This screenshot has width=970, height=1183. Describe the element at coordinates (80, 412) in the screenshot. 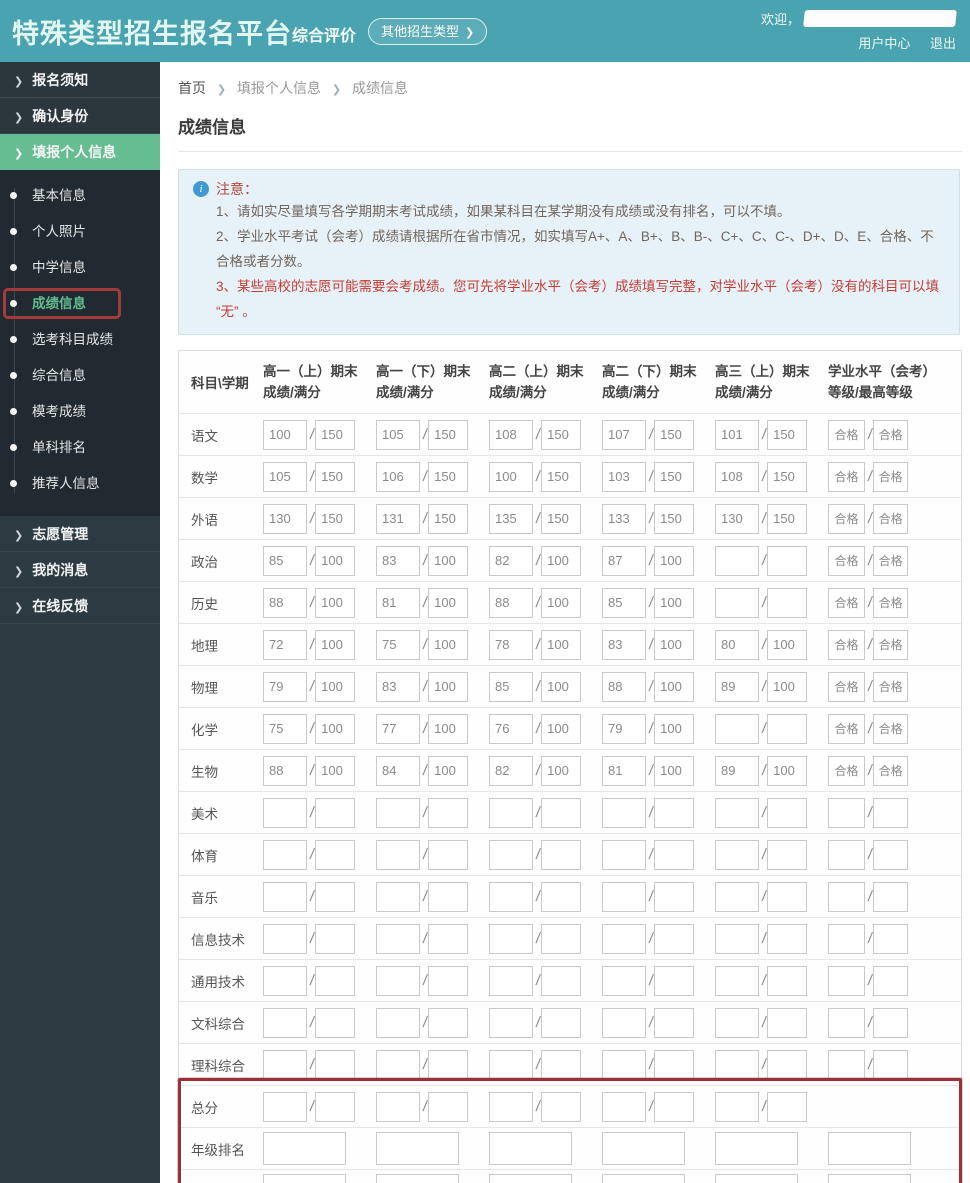

I see `sidebar-subitem-模考成绩: 模考成绩` at that location.